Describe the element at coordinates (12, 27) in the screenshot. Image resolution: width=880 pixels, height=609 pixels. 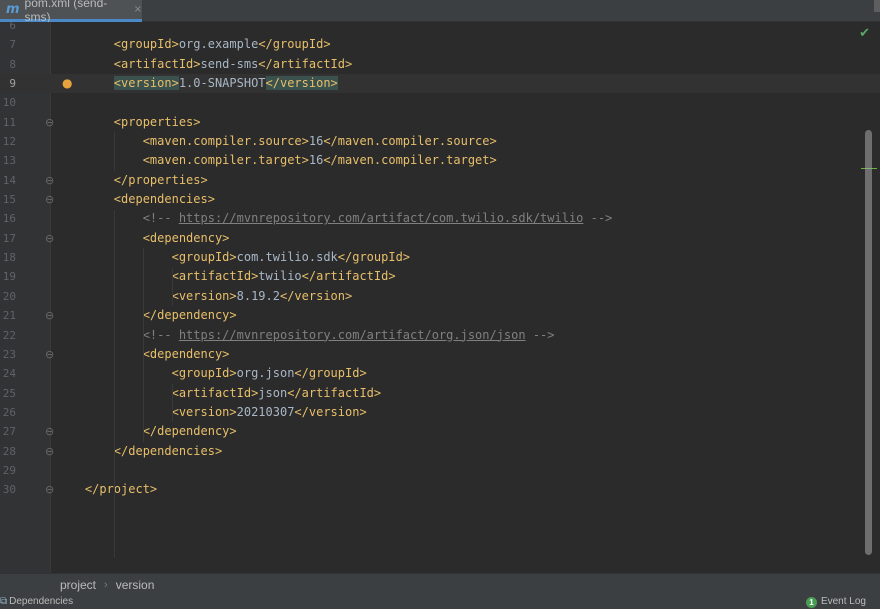
I see `line-number: 6` at that location.